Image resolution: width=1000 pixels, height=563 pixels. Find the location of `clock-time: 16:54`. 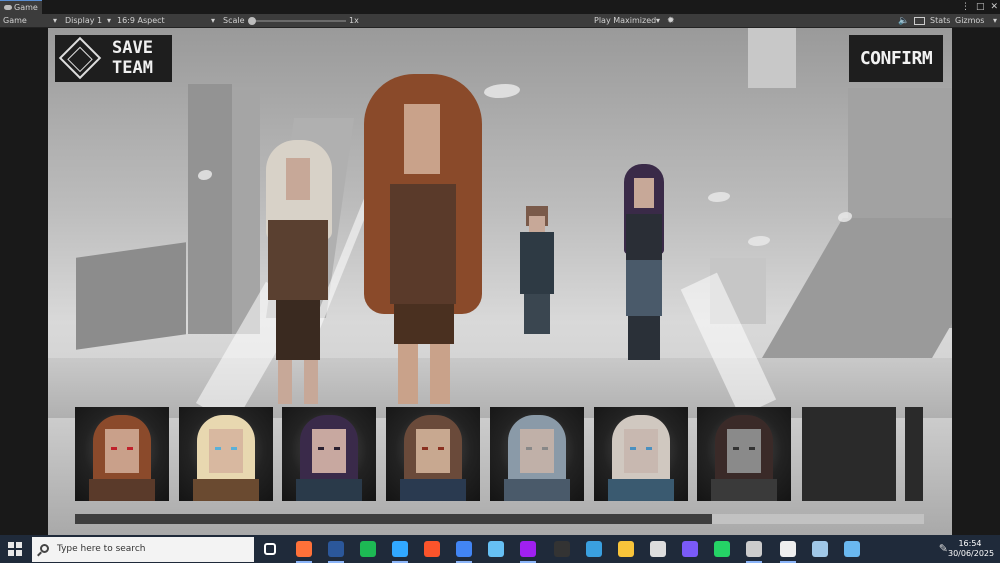

clock-time: 16:54 is located at coordinates (970, 543).